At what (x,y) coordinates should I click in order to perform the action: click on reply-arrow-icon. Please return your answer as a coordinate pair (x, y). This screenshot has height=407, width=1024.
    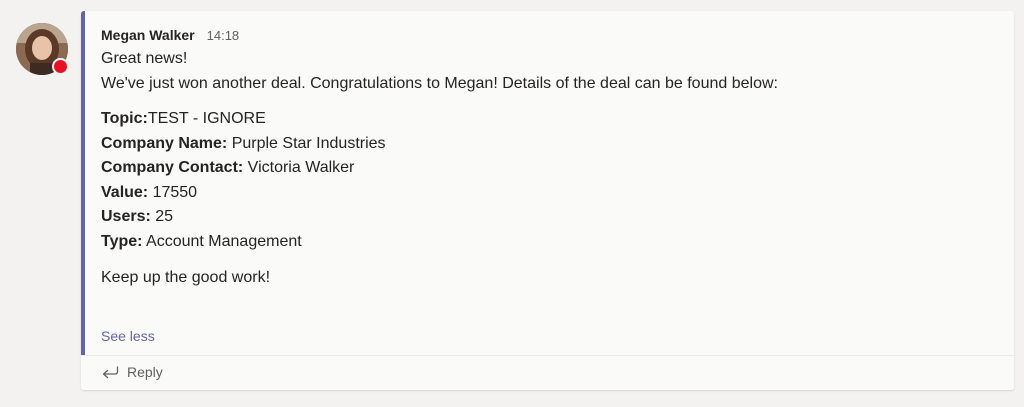
    Looking at the image, I should click on (110, 372).